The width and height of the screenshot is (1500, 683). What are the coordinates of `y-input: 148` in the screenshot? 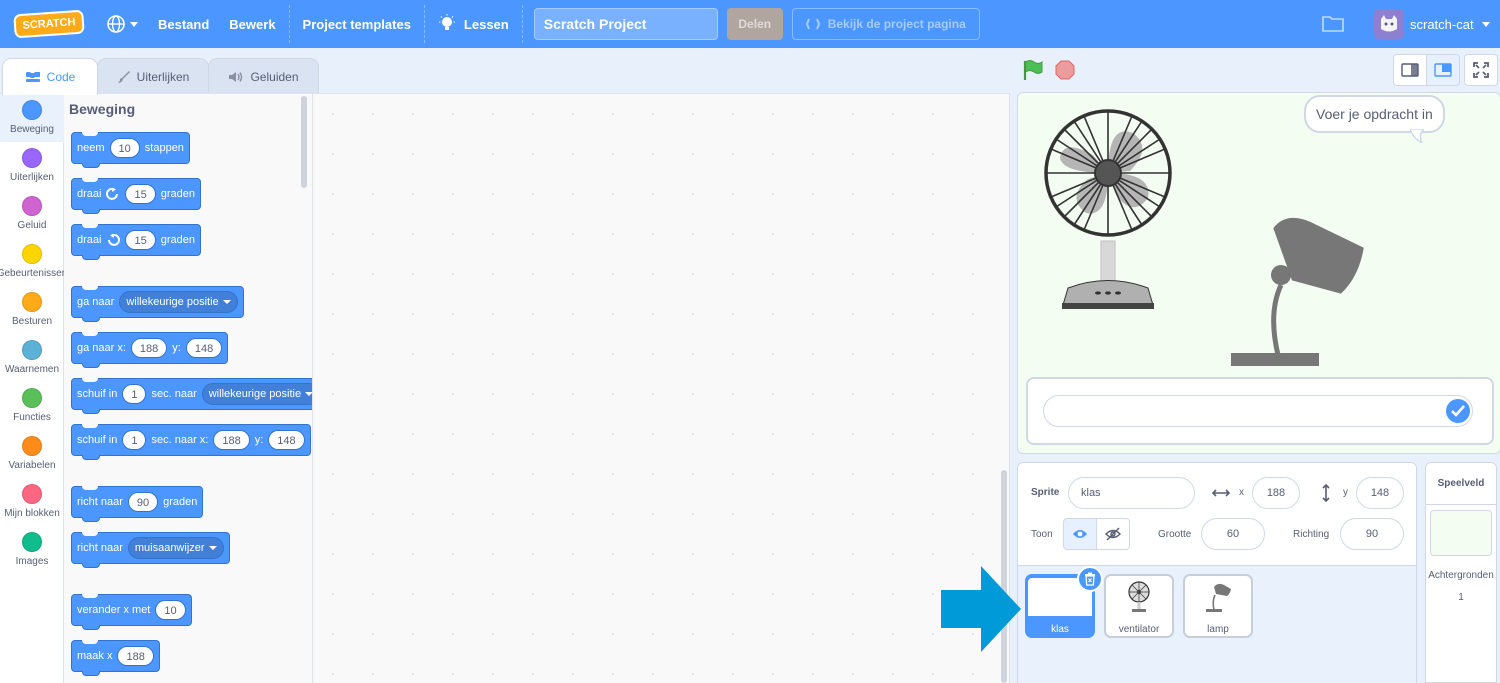 It's located at (1380, 493).